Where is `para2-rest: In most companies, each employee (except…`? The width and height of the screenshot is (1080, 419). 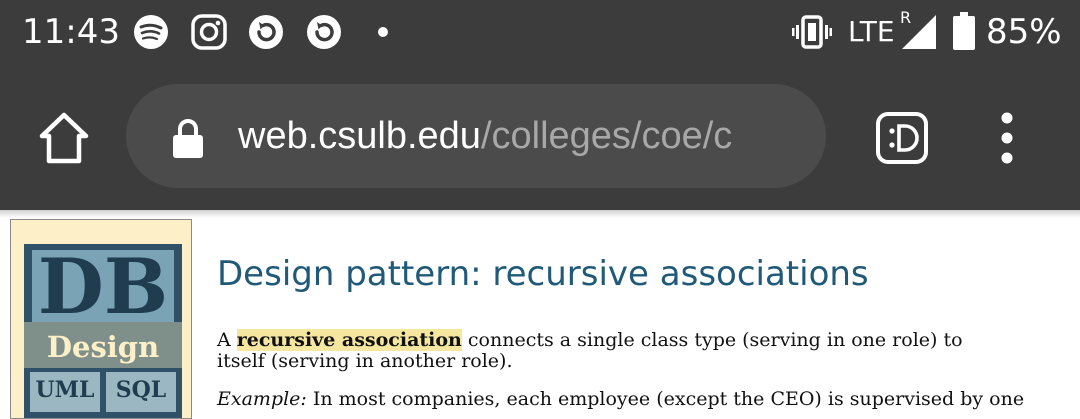
para2-rest: In most companies, each employee (except… is located at coordinates (665, 399).